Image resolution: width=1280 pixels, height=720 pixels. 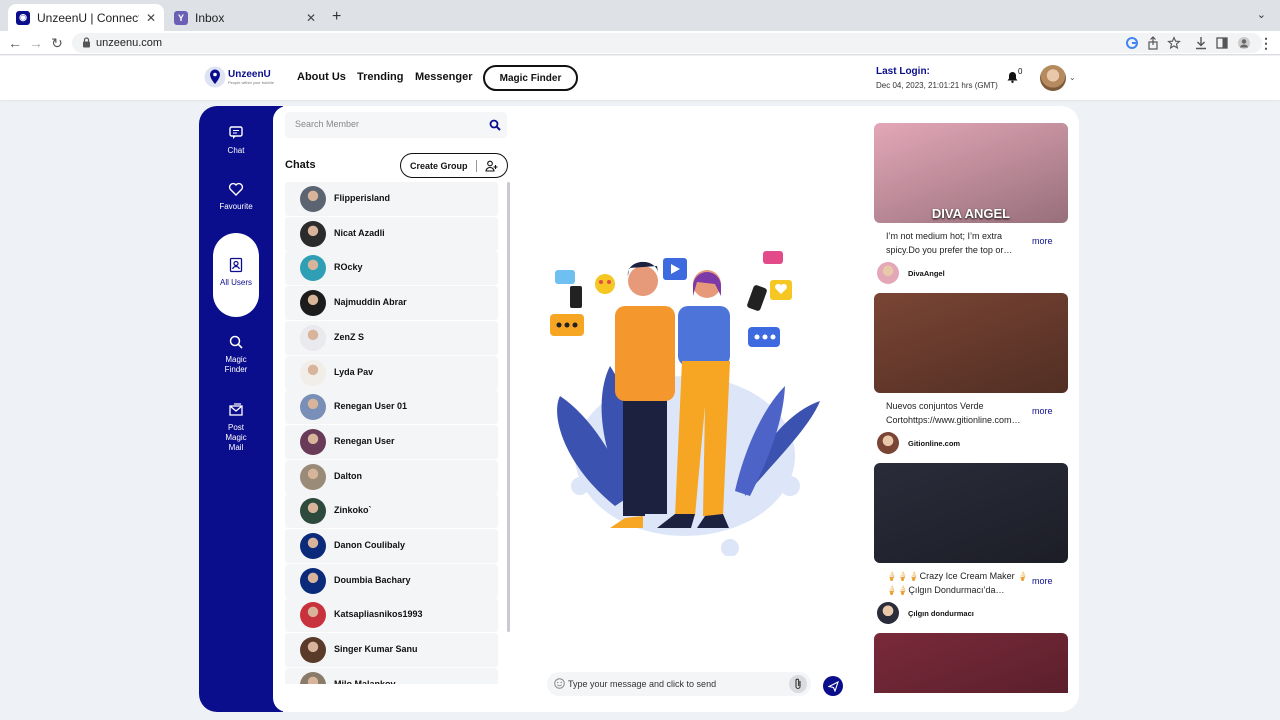 What do you see at coordinates (391, 441) in the screenshot?
I see `chat-list-item: Renegan User` at bounding box center [391, 441].